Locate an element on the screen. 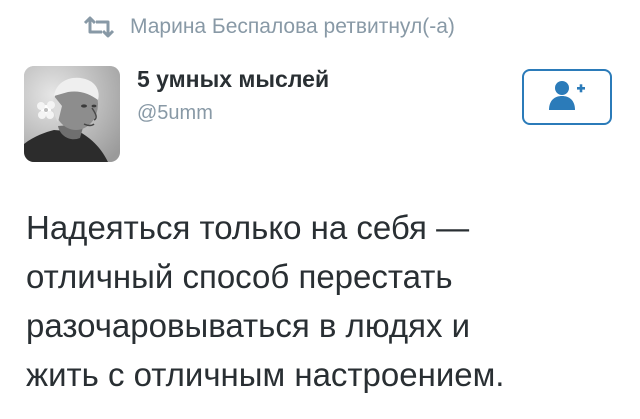  tweet-line: разочаровываться в людях и is located at coordinates (248, 325).